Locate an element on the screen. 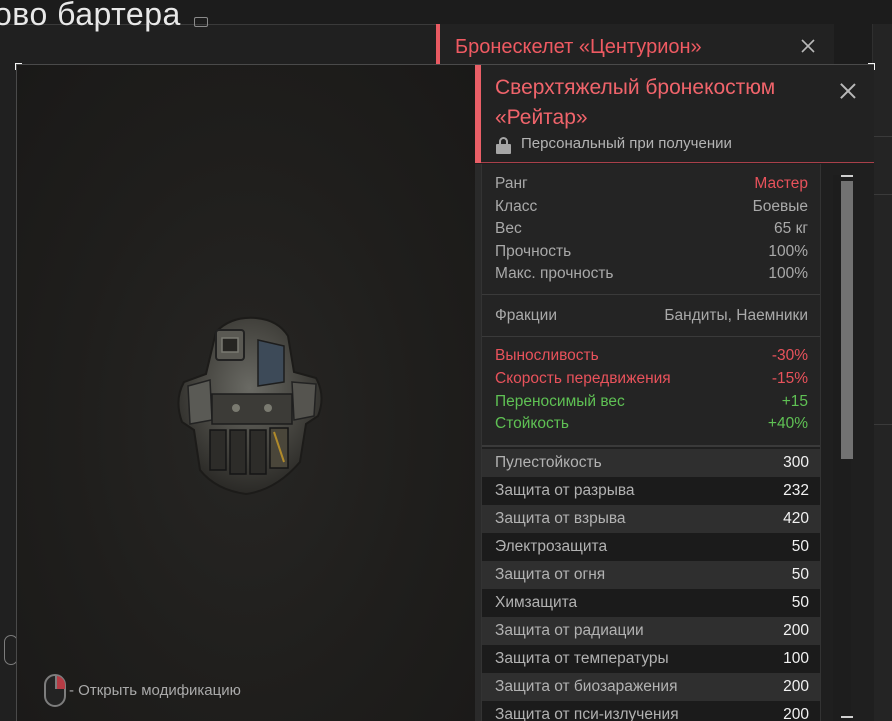 This screenshot has width=892, height=721. resistance-label: Защита от разрыва is located at coordinates (565, 490).